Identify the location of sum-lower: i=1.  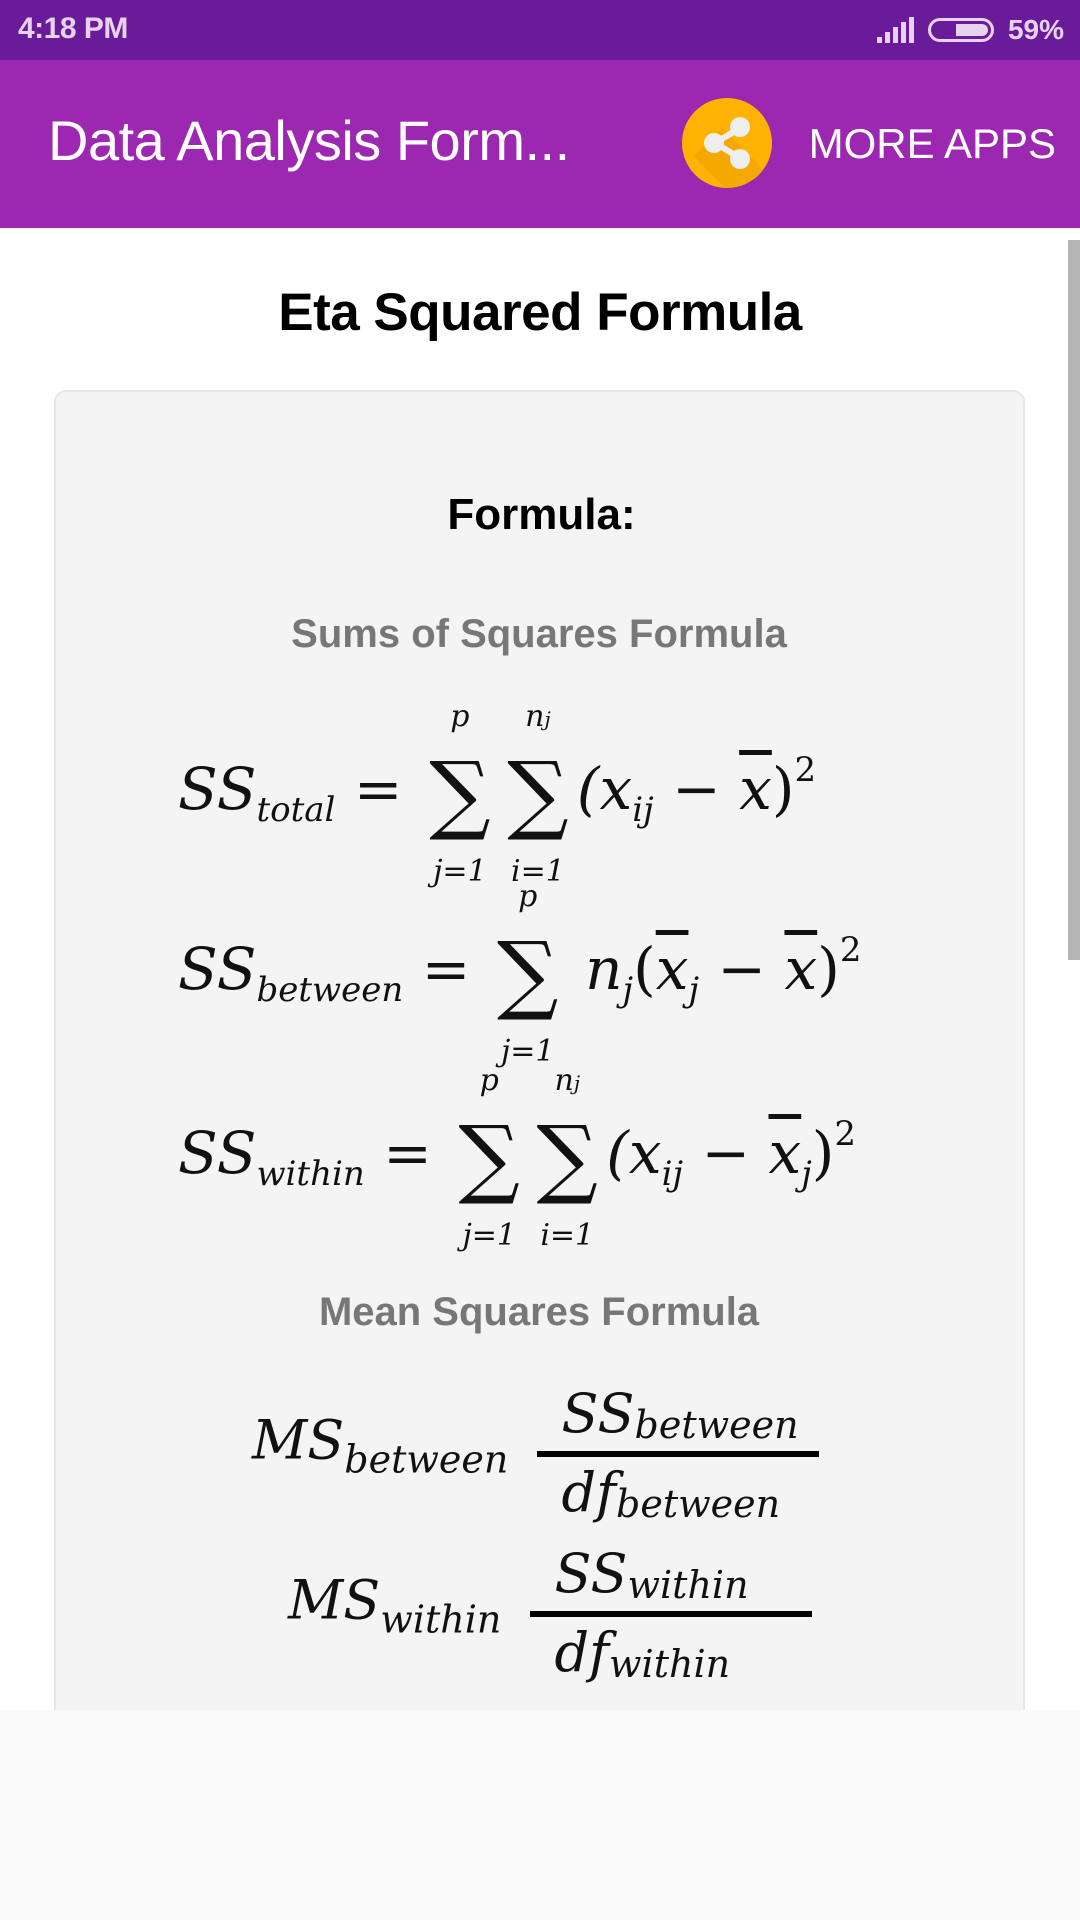
(567, 1235).